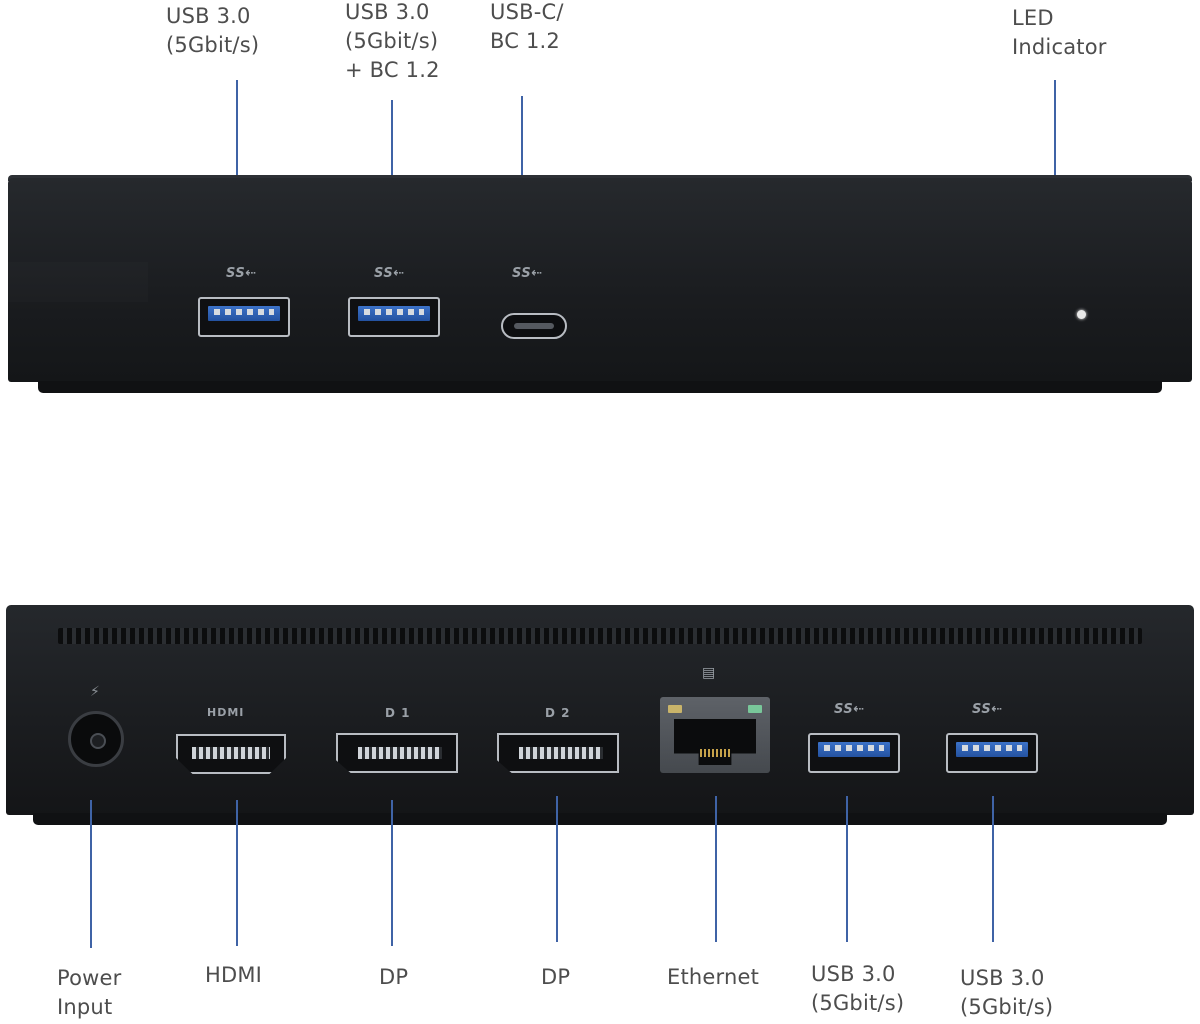  What do you see at coordinates (558, 713) in the screenshot?
I see `displayport-2-logo-icon: D 2` at bounding box center [558, 713].